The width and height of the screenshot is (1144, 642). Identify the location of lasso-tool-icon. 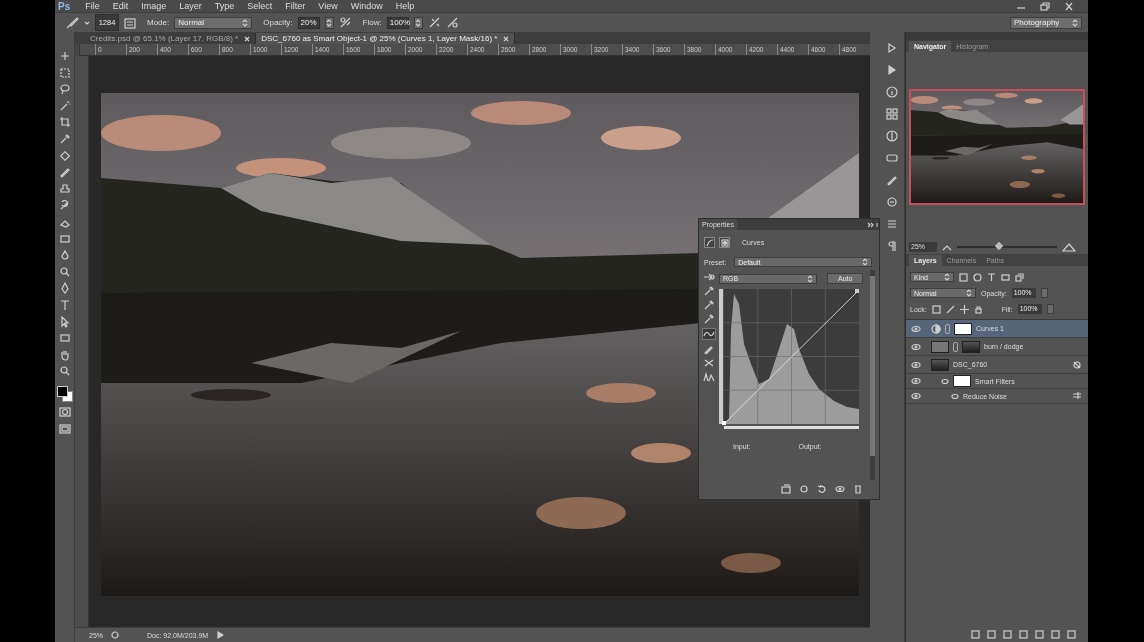
(64, 89).